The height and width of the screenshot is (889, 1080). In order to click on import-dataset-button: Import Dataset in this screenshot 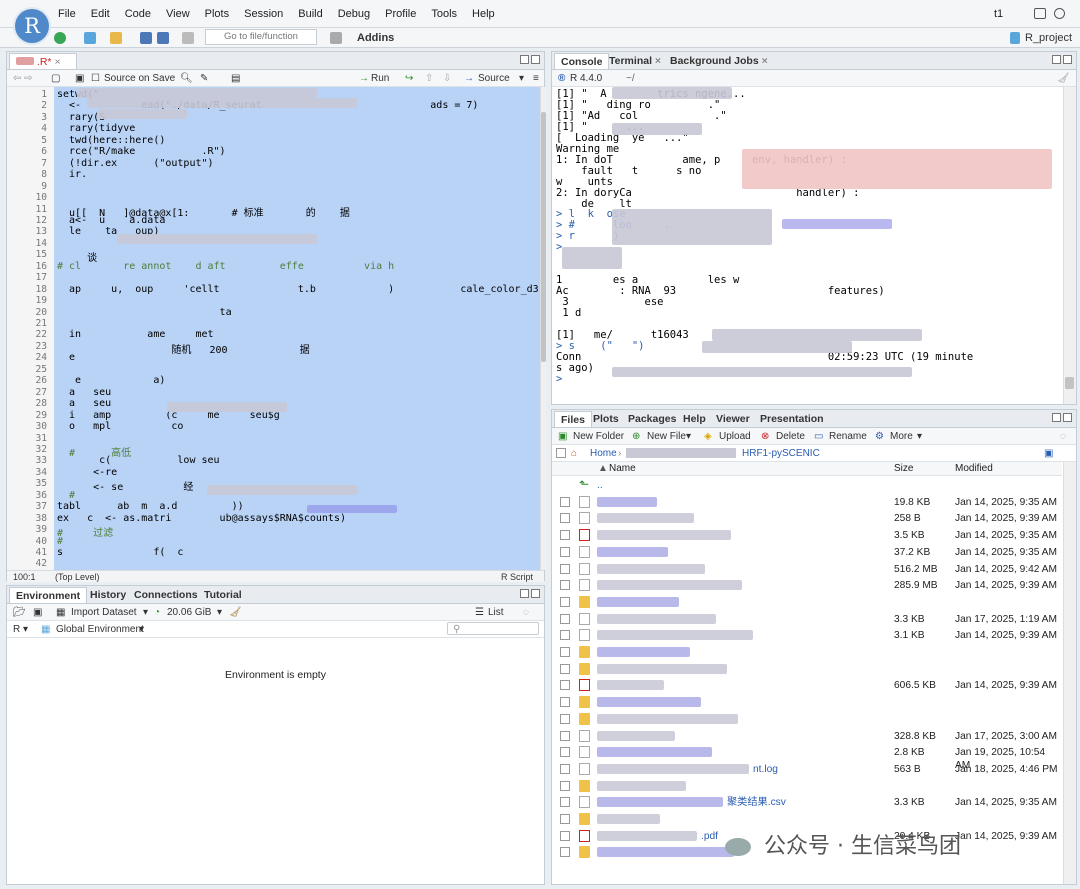, I will do `click(104, 612)`.